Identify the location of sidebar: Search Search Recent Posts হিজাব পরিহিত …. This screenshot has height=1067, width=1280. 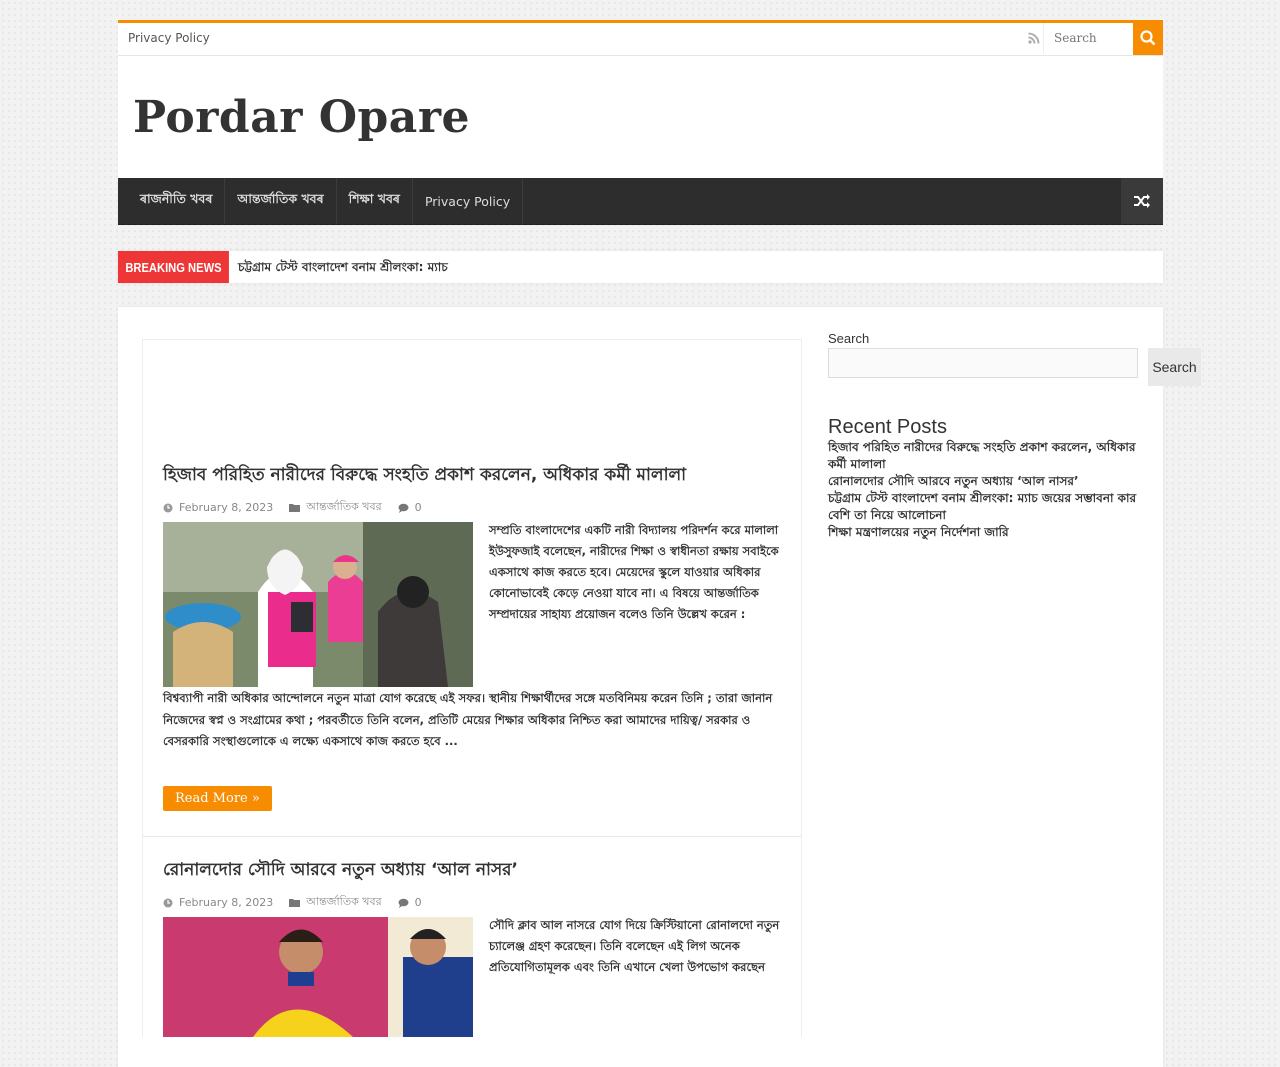
(1014, 436).